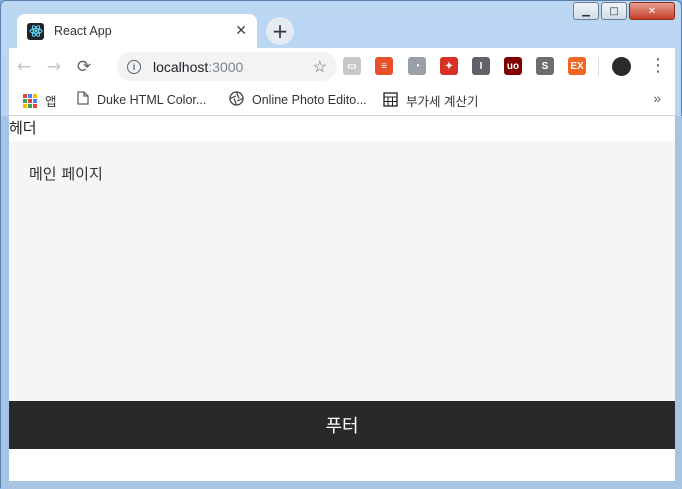 The height and width of the screenshot is (489, 682). Describe the element at coordinates (54, 67) in the screenshot. I see `forward-button: →` at that location.